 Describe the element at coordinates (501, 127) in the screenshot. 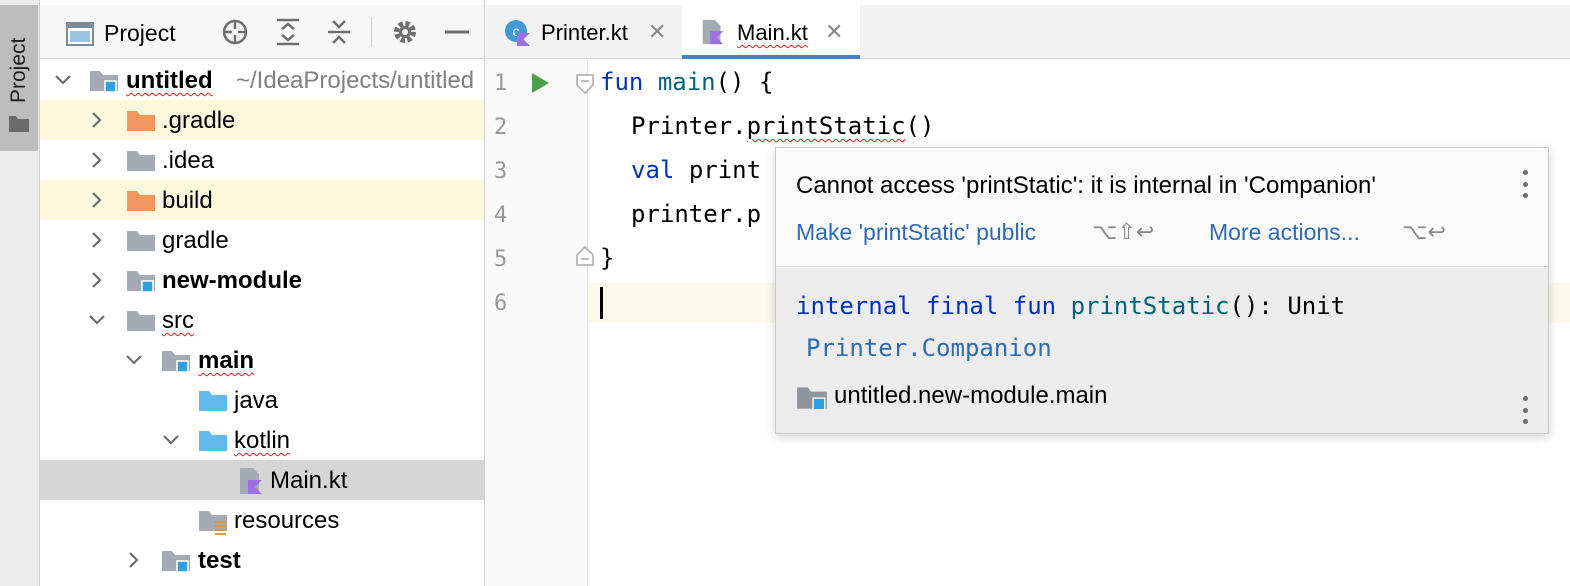

I see `line-number: 2` at that location.